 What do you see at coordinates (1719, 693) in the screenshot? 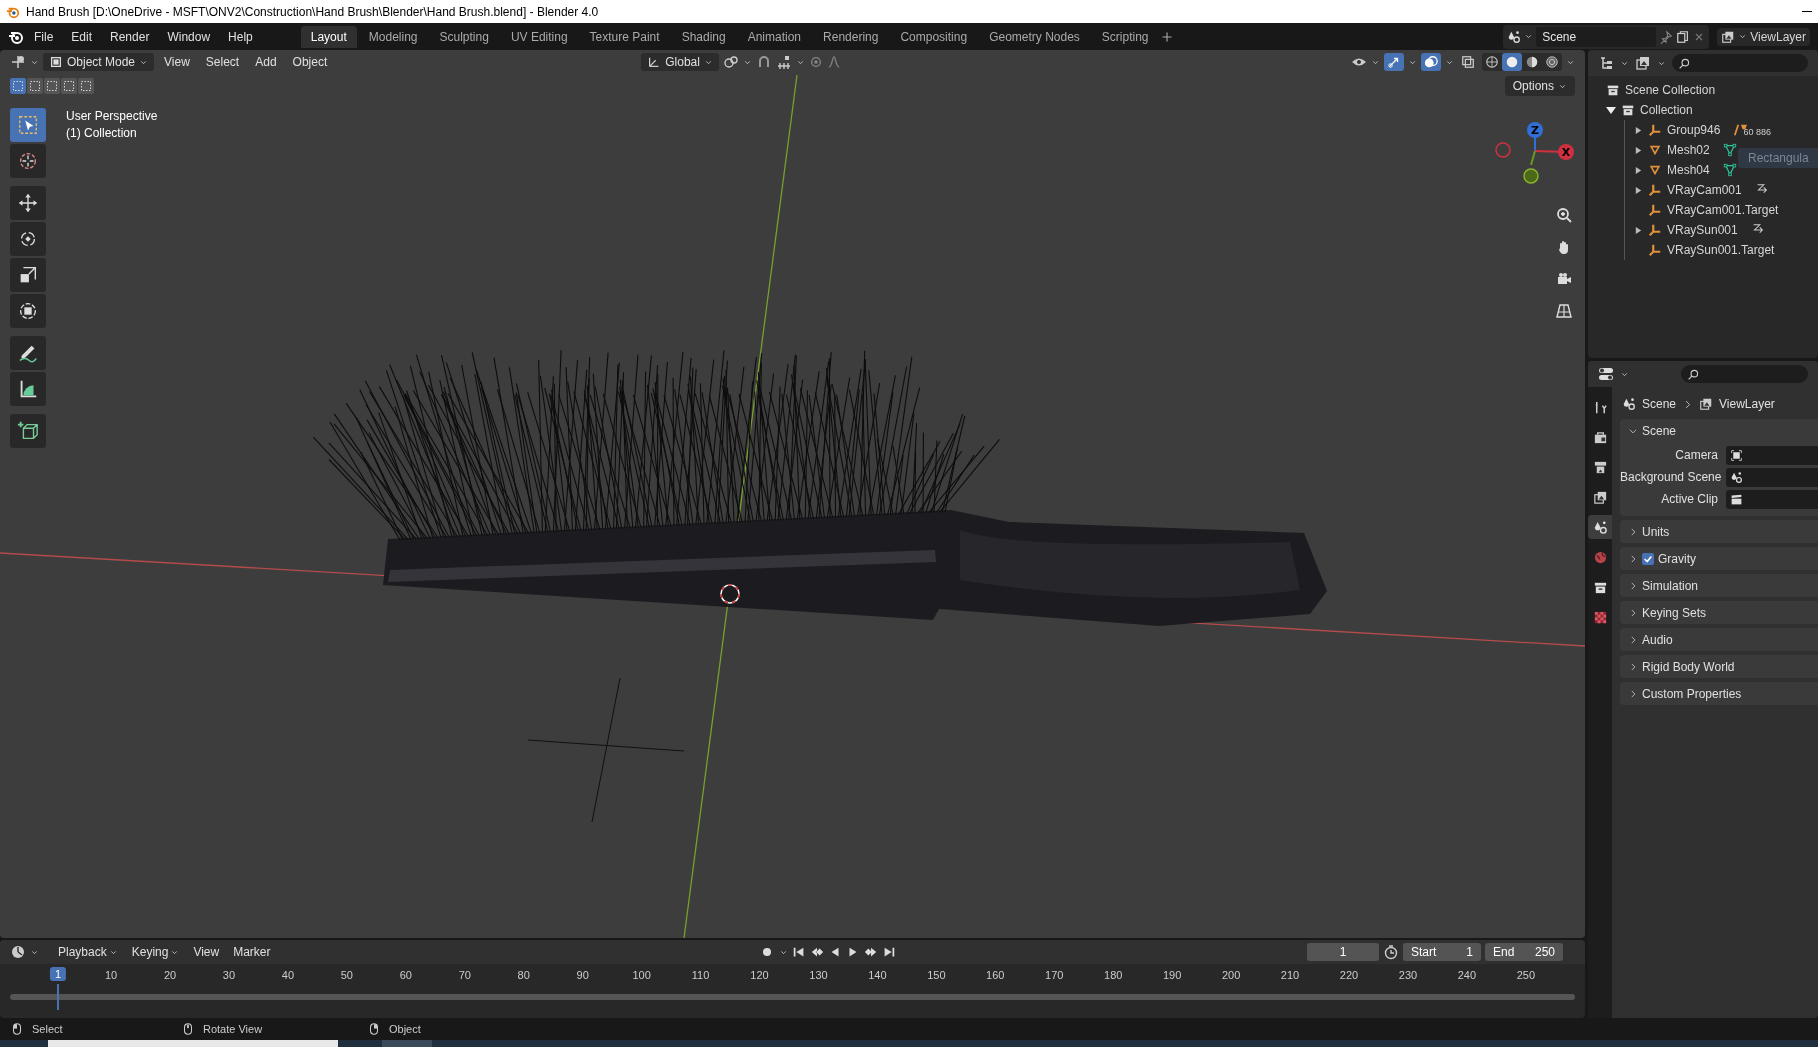
I see `panel-header: Custom Properties` at bounding box center [1719, 693].